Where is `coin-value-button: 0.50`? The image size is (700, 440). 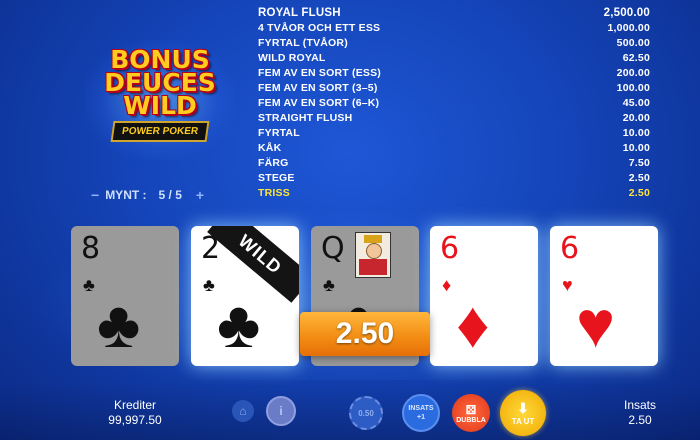 coin-value-button: 0.50 is located at coordinates (366, 413).